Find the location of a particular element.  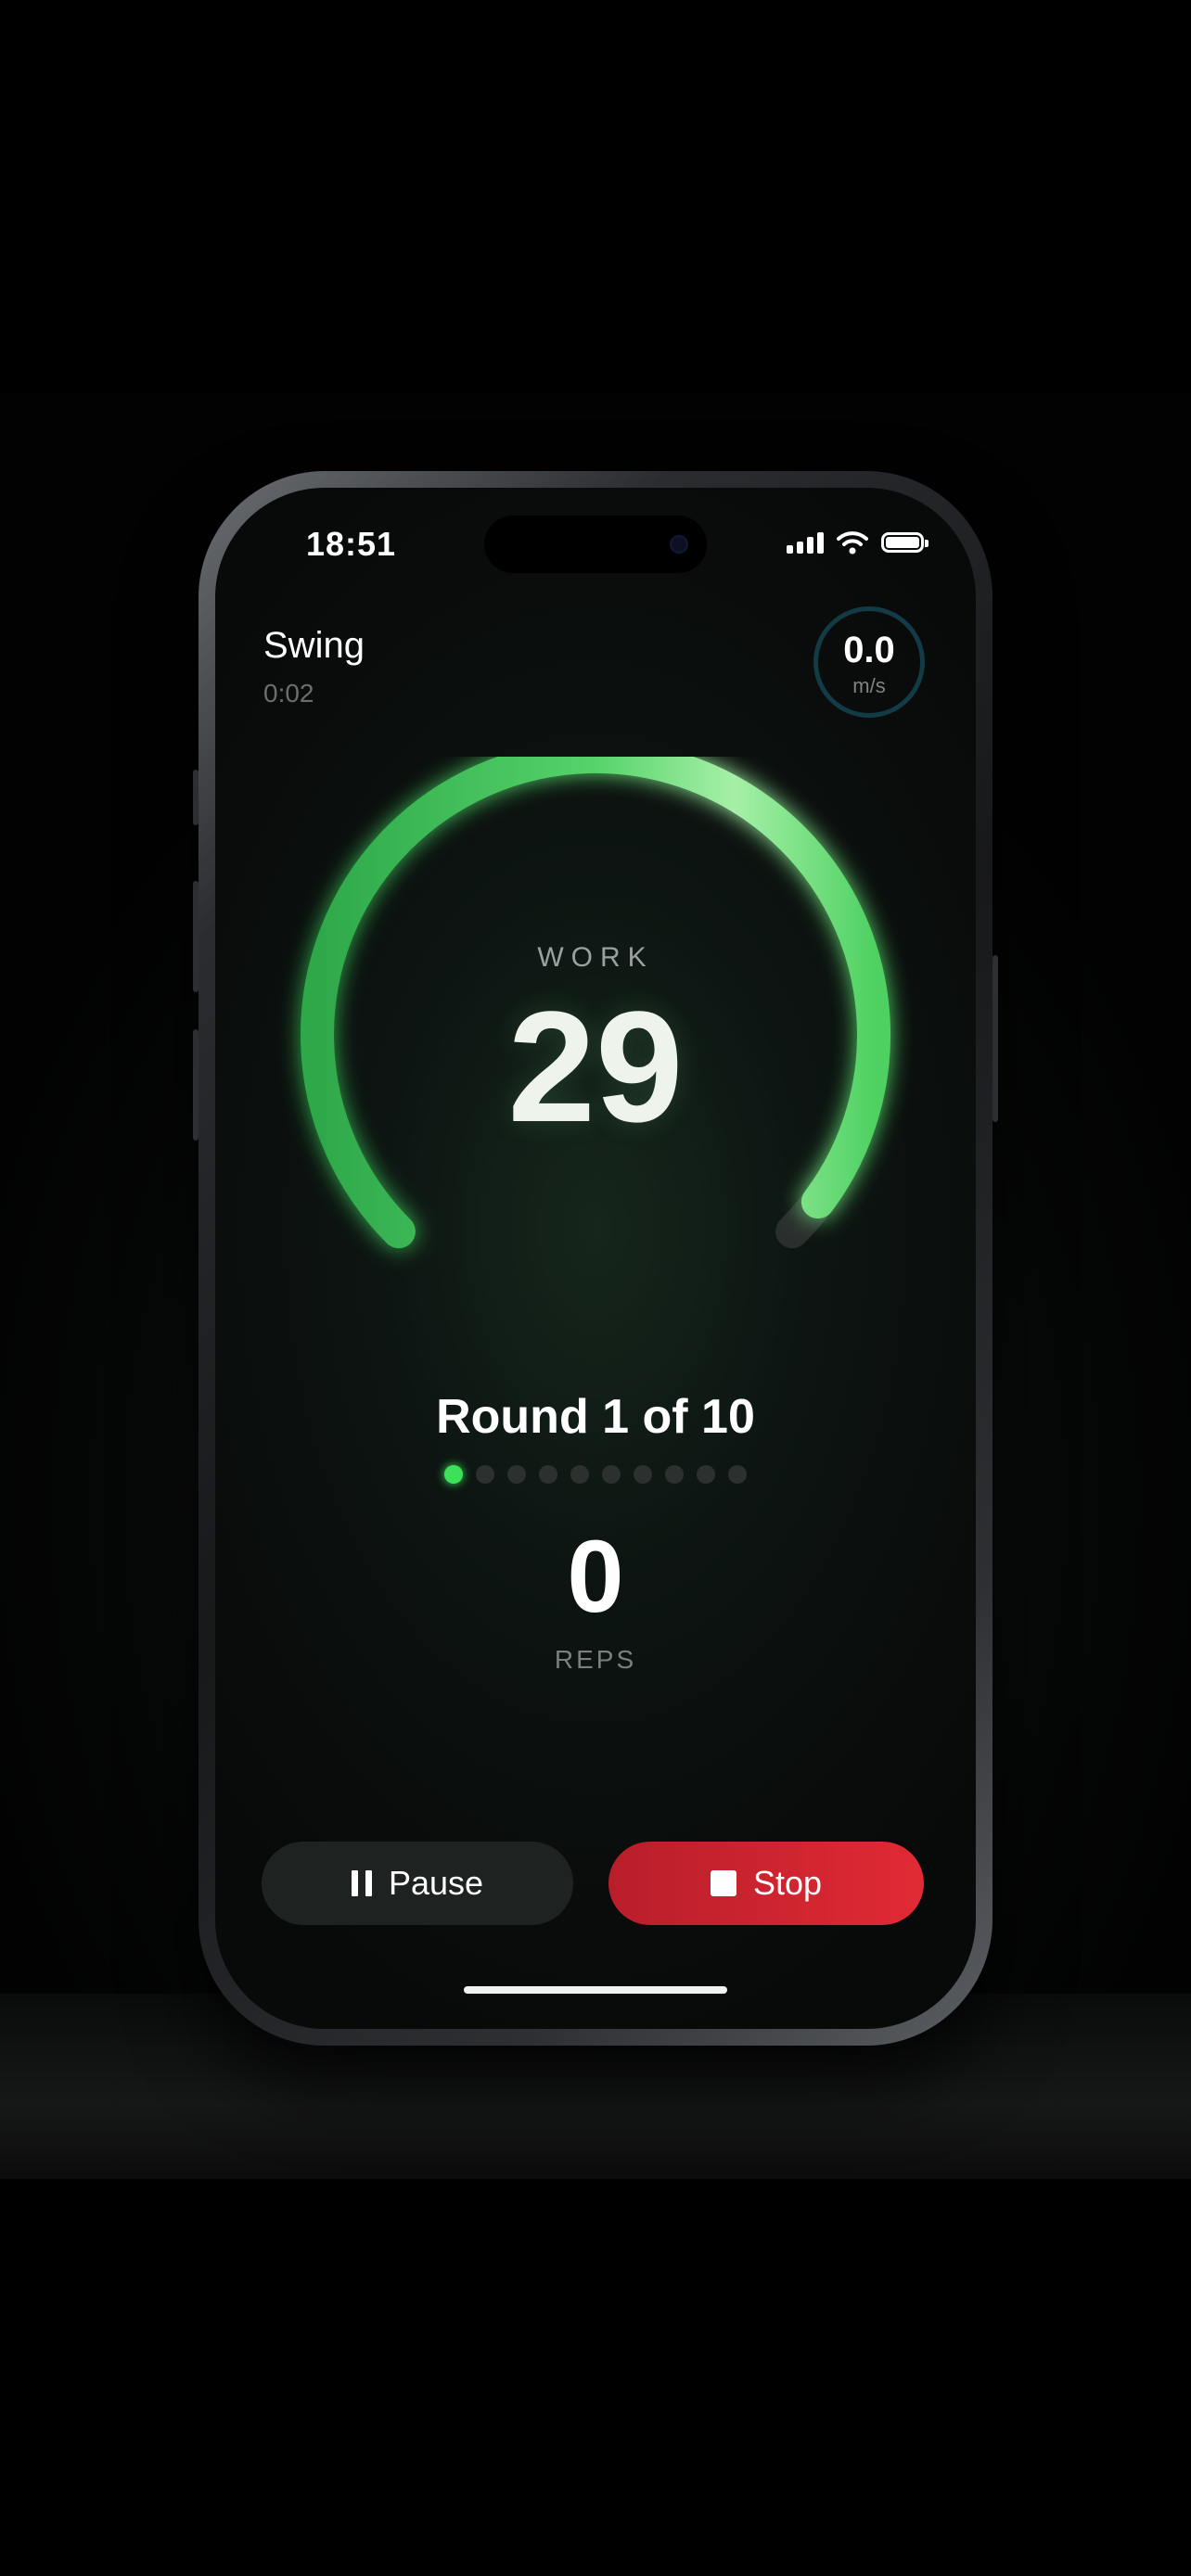

status-icons is located at coordinates (857, 542).